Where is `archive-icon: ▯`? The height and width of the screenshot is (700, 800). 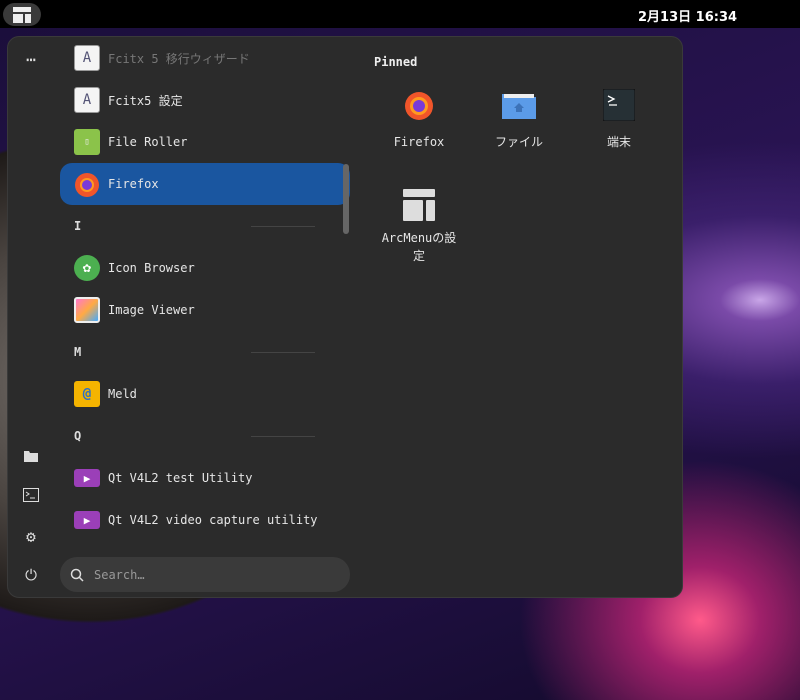 archive-icon: ▯ is located at coordinates (87, 142).